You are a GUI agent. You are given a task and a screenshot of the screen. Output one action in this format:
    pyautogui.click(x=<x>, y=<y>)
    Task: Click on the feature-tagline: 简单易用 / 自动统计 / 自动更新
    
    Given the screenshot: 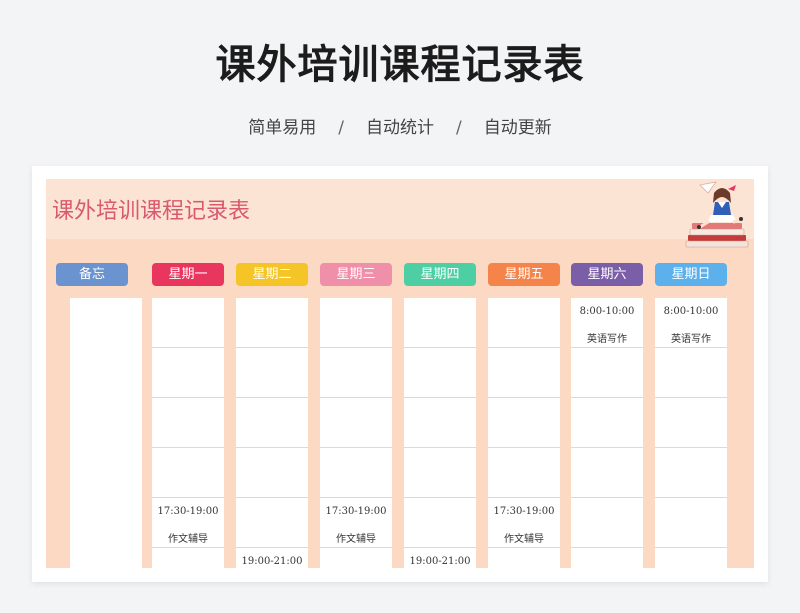 What is the action you would take?
    pyautogui.click(x=400, y=125)
    